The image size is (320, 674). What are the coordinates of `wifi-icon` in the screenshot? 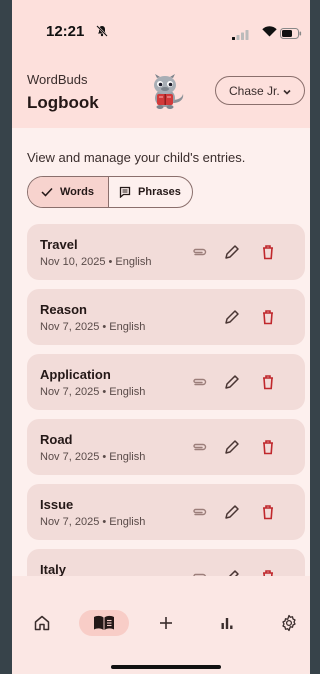 It's located at (269, 33).